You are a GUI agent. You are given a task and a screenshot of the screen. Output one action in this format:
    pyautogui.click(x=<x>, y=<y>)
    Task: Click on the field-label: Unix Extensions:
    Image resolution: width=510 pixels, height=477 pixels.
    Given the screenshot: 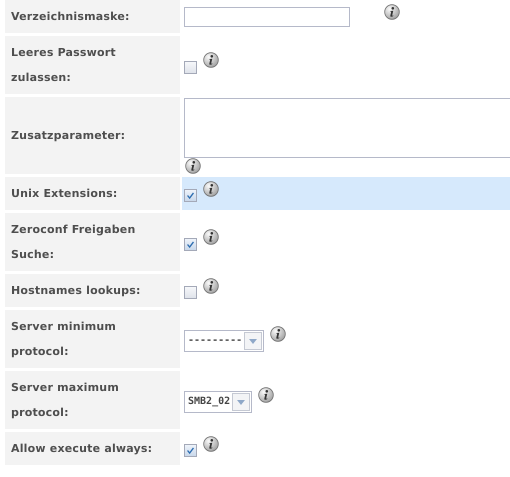 What is the action you would take?
    pyautogui.click(x=92, y=193)
    